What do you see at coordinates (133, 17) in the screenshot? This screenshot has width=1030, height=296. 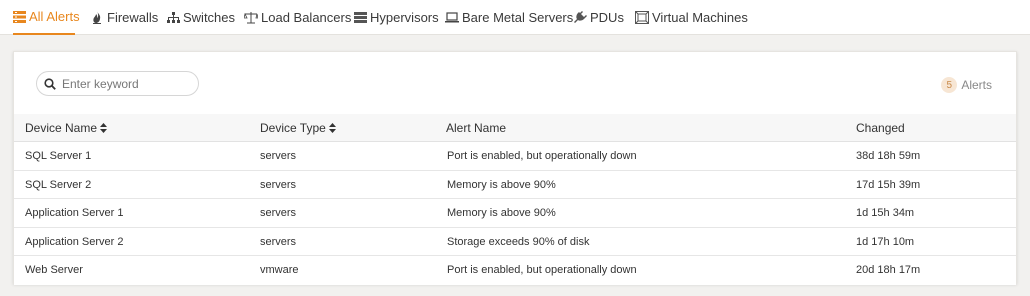 I see `tab-label: Firewalls` at bounding box center [133, 17].